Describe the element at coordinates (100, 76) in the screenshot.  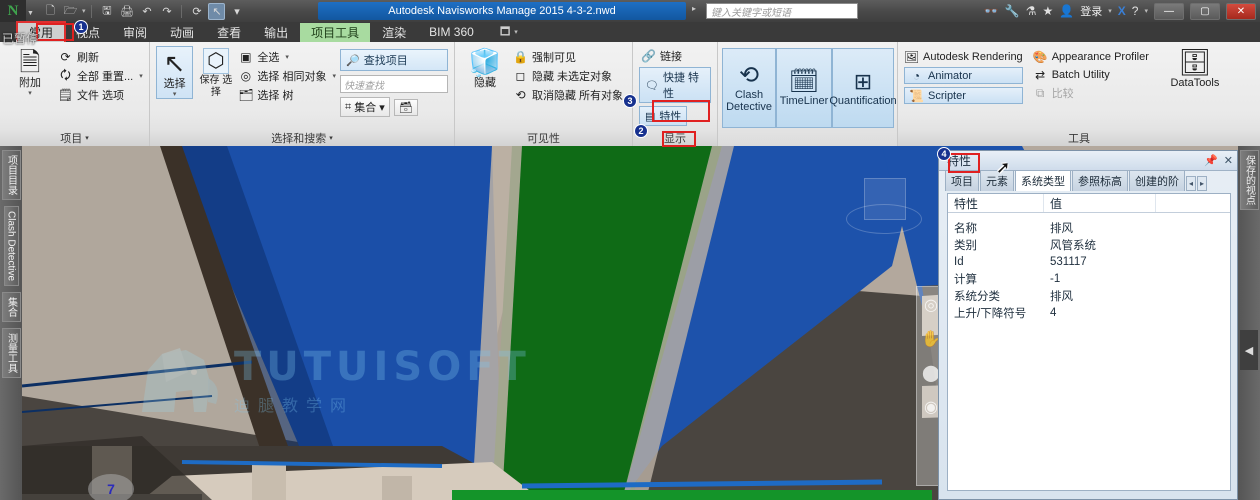
I see `reset-all-command: 🗘 全部 重置... ▾` at that location.